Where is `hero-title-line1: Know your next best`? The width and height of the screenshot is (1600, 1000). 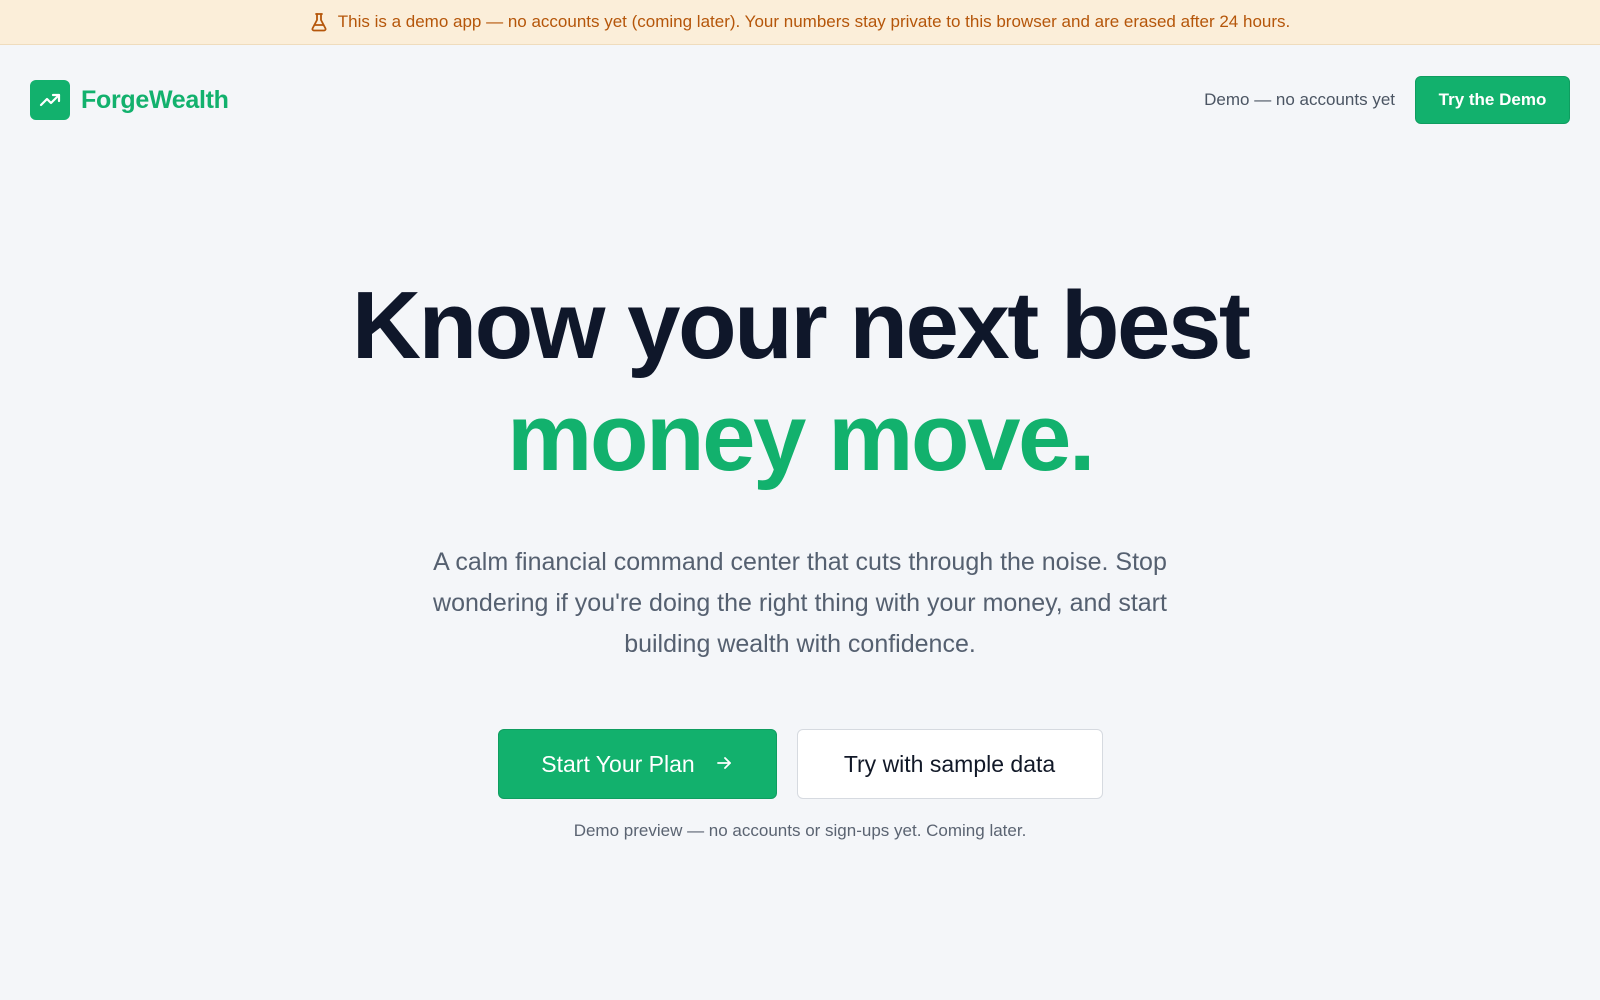 hero-title-line1: Know your next best is located at coordinates (801, 325).